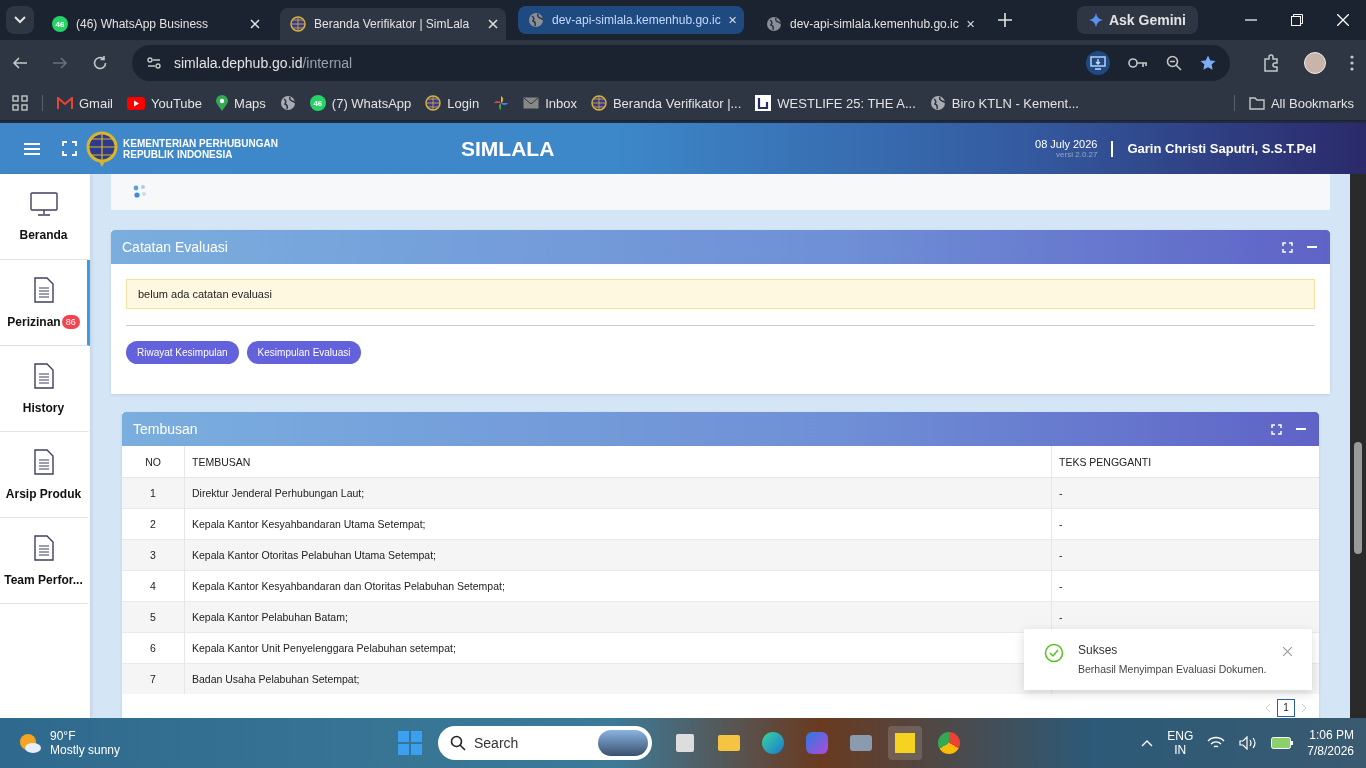 This screenshot has height=768, width=1366. What do you see at coordinates (1221, 148) in the screenshot?
I see `user-name: Garin Christi Saputri, S.S.T.Pel` at bounding box center [1221, 148].